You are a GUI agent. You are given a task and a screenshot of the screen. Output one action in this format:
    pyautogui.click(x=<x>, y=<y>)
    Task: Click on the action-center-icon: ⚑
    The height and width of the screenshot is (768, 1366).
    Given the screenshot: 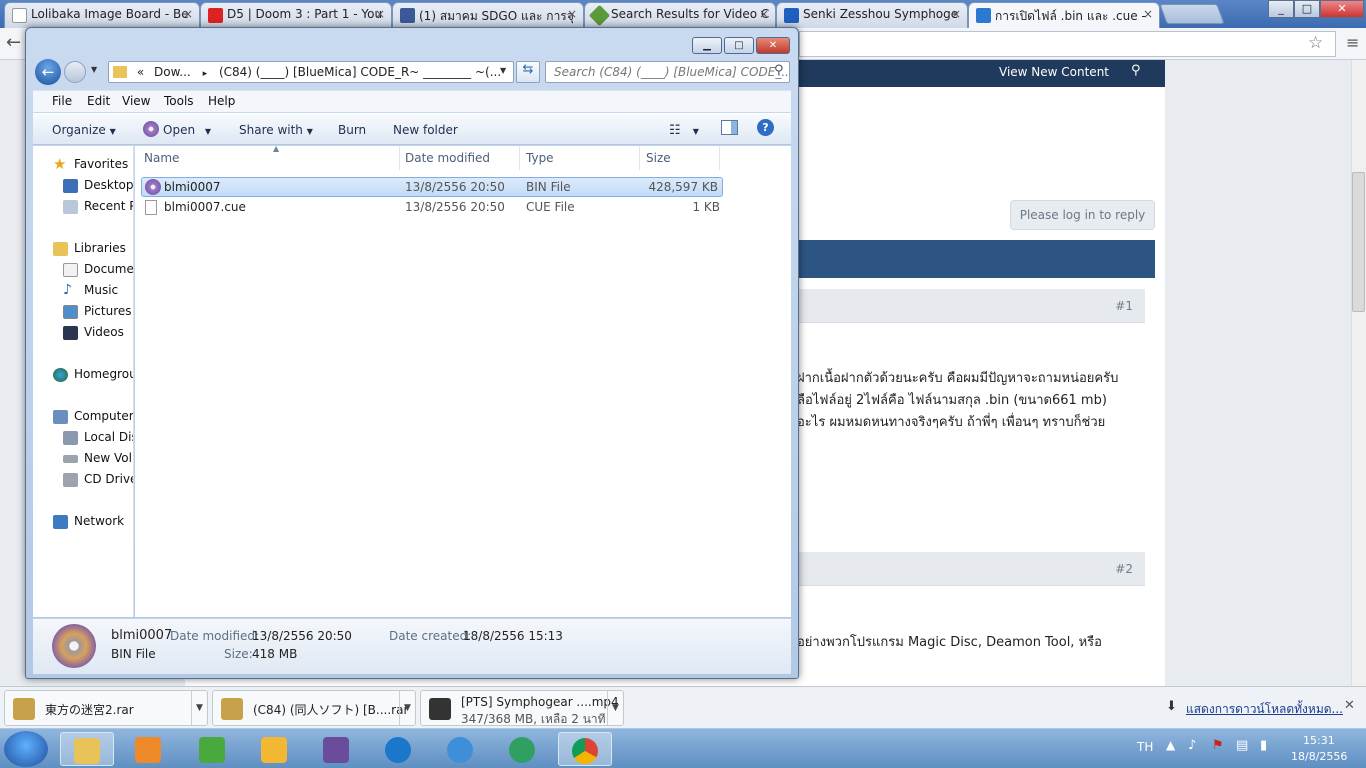 What is the action you would take?
    pyautogui.click(x=1218, y=745)
    